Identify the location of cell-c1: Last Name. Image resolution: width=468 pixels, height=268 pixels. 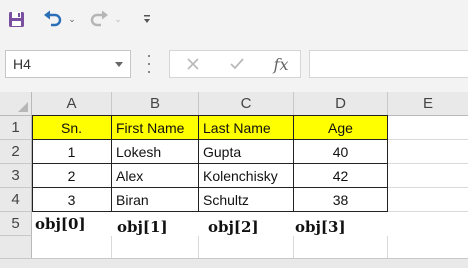
(246, 128).